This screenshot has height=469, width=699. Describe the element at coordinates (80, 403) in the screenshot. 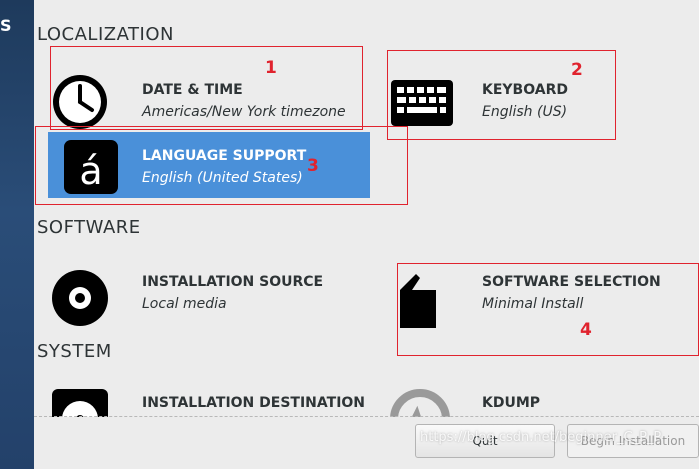

I see `harddisk-icon` at that location.